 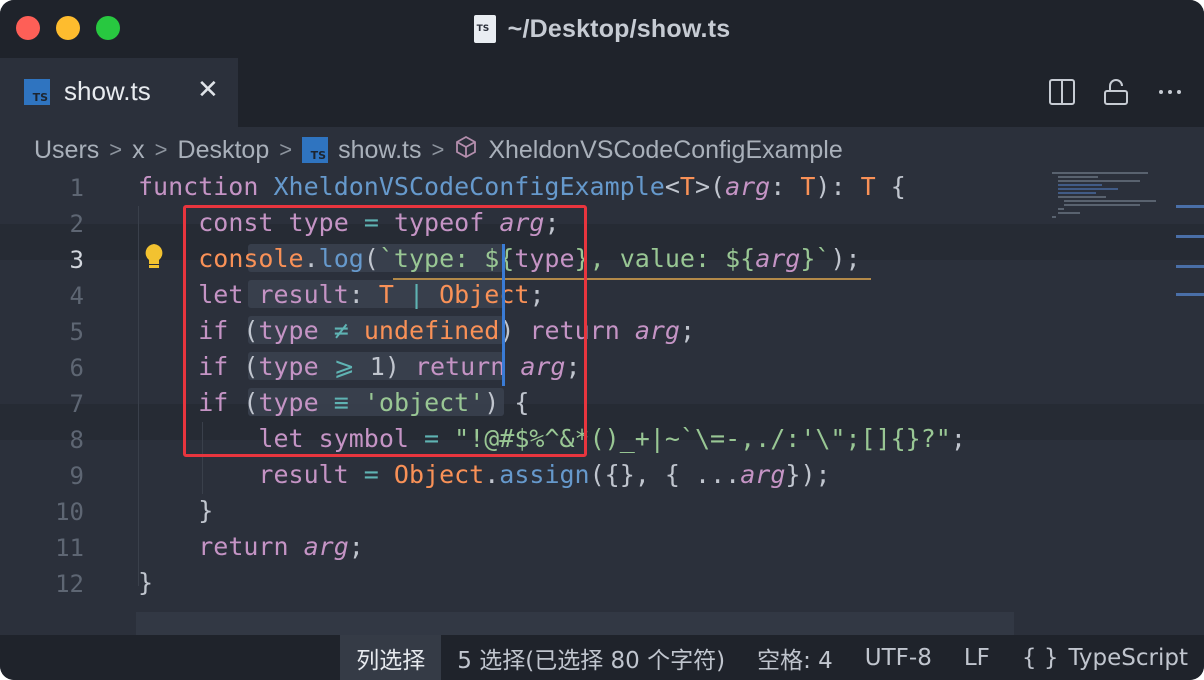 What do you see at coordinates (466, 150) in the screenshot?
I see `cube-symbol-icon` at bounding box center [466, 150].